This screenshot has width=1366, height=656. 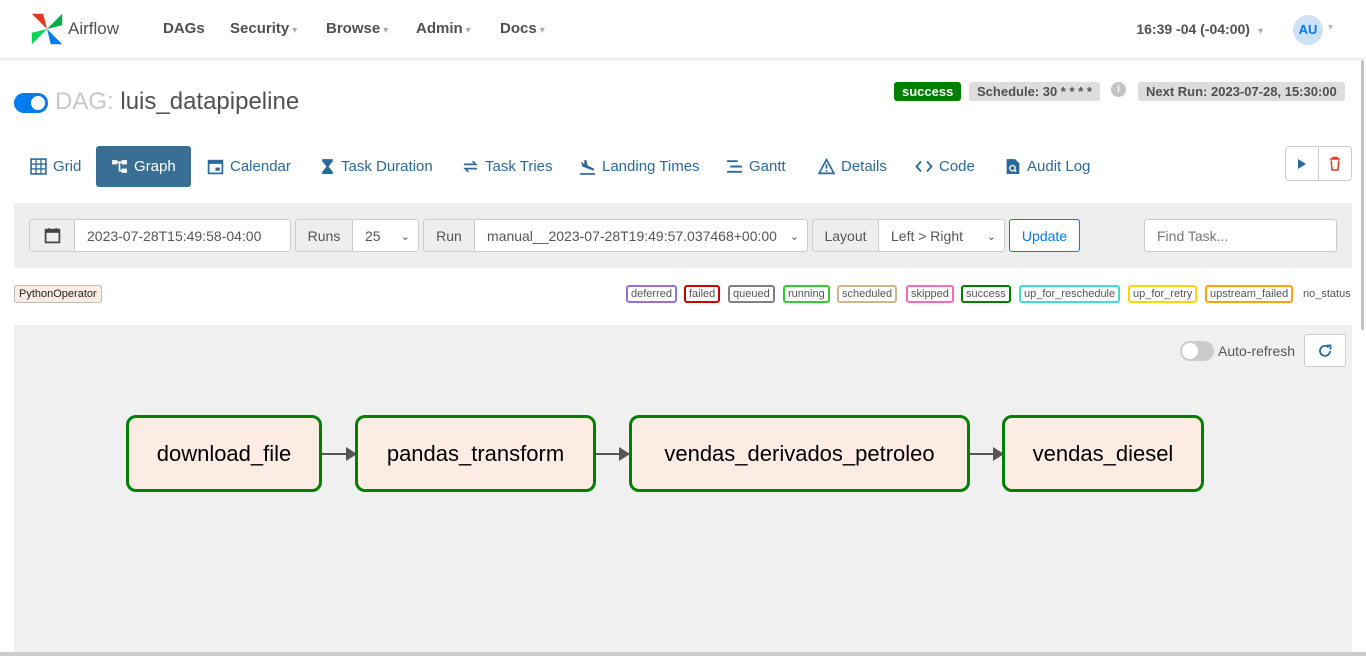 What do you see at coordinates (357, 28) in the screenshot?
I see `nav-browse: Browse ▾` at bounding box center [357, 28].